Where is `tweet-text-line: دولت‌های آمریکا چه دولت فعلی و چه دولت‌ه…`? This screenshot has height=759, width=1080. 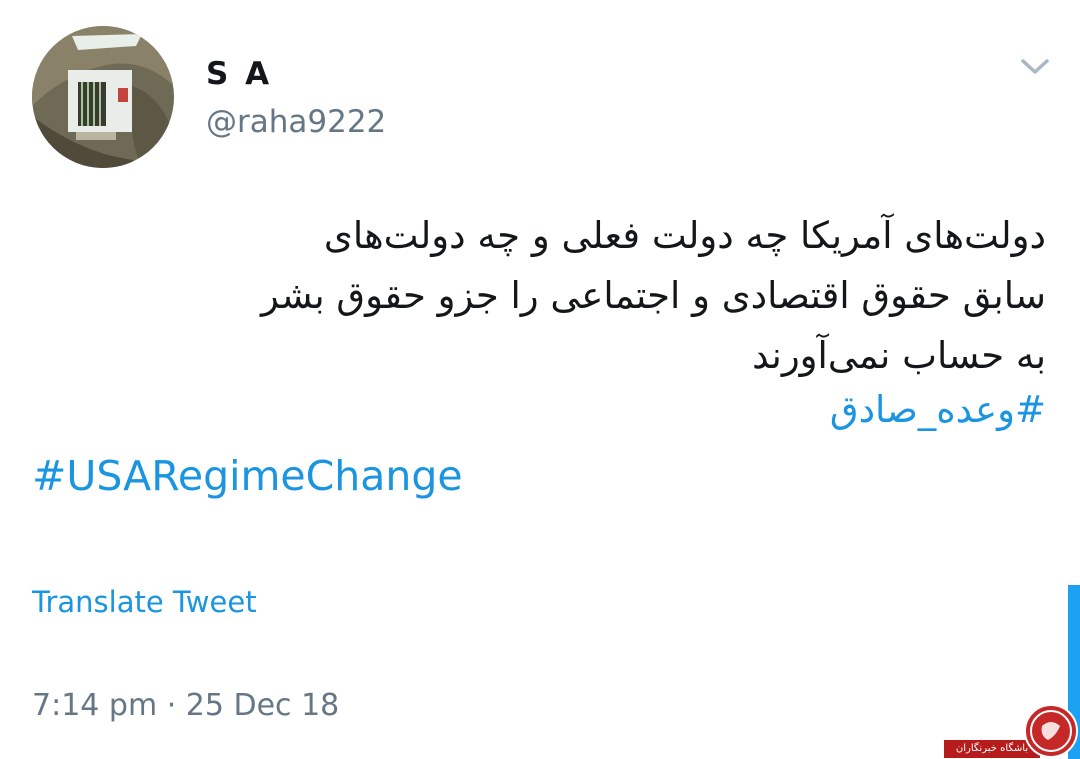 tweet-text-line: دولت‌های آمریکا چه دولت فعلی و چه دولت‌ه… is located at coordinates (684, 235).